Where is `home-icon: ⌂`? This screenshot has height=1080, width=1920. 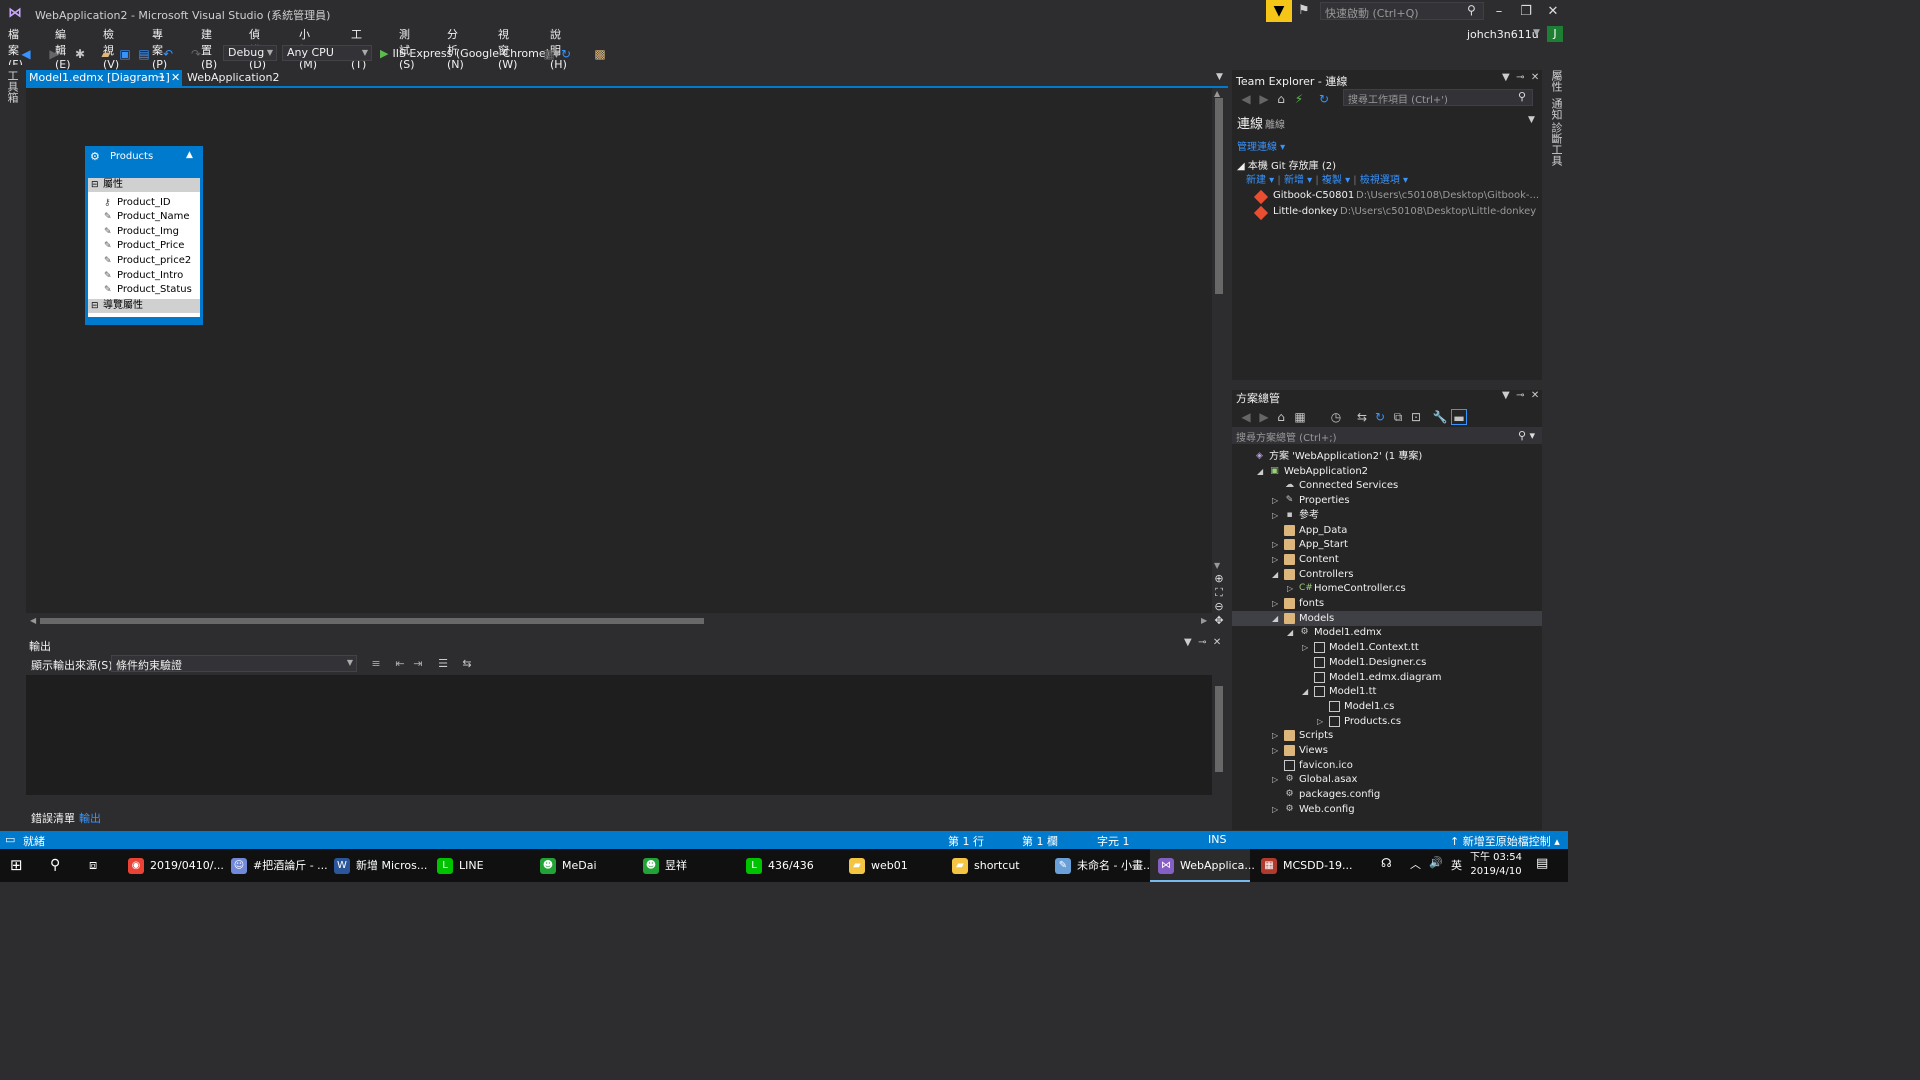 home-icon: ⌂ is located at coordinates (1281, 417).